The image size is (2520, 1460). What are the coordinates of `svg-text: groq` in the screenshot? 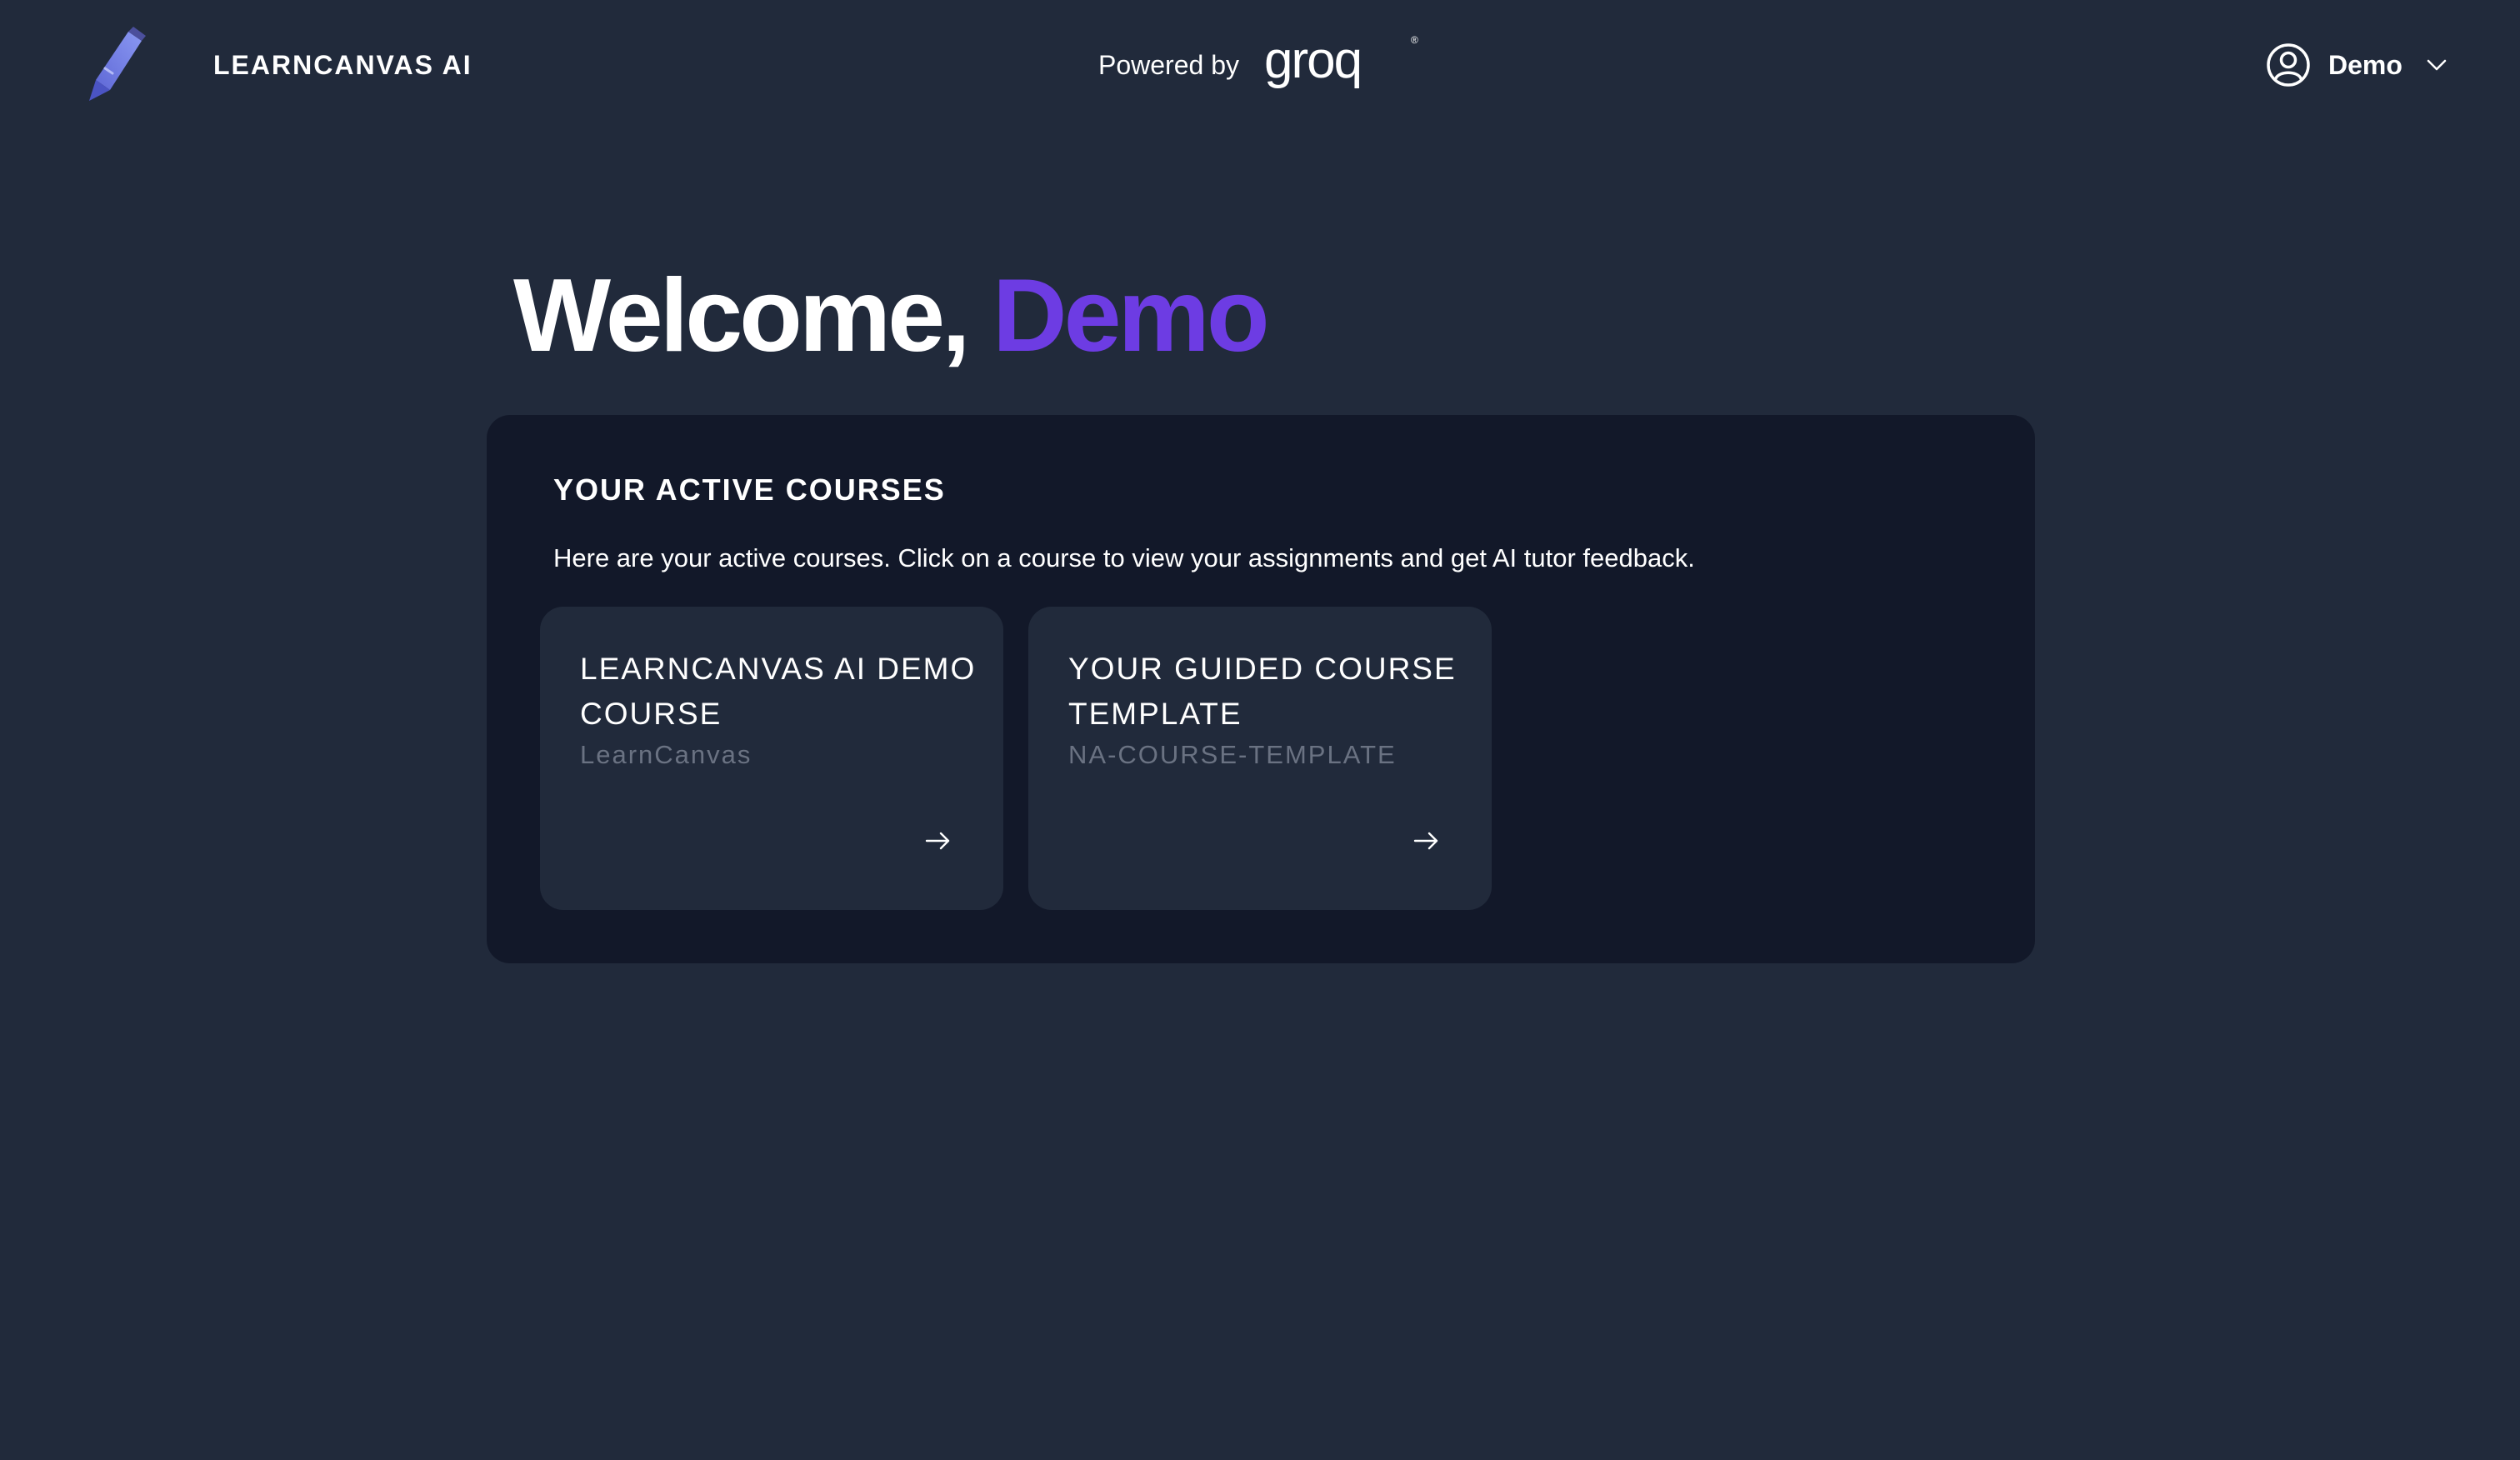 It's located at (1312, 60).